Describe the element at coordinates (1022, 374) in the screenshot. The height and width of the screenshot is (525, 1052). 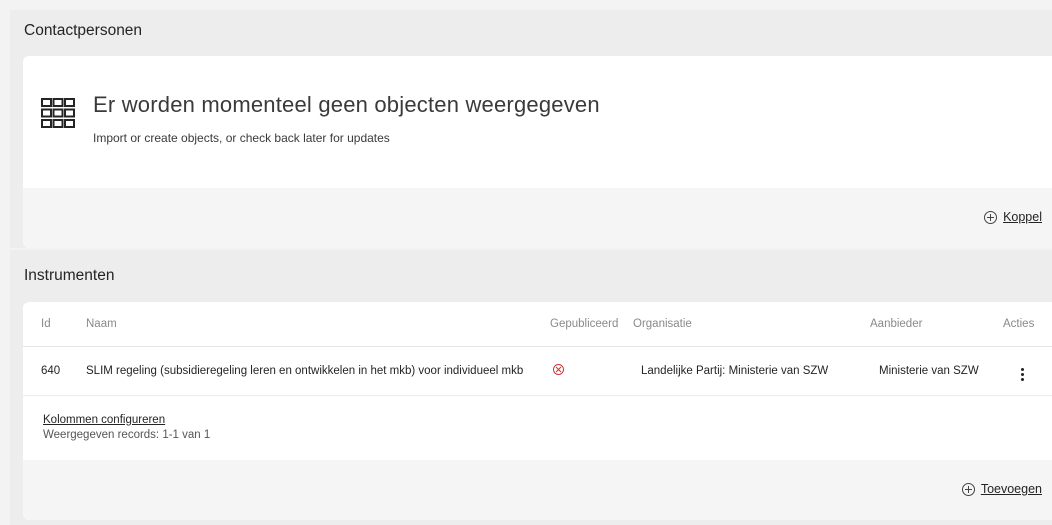
I see `more-vertical-icon` at that location.